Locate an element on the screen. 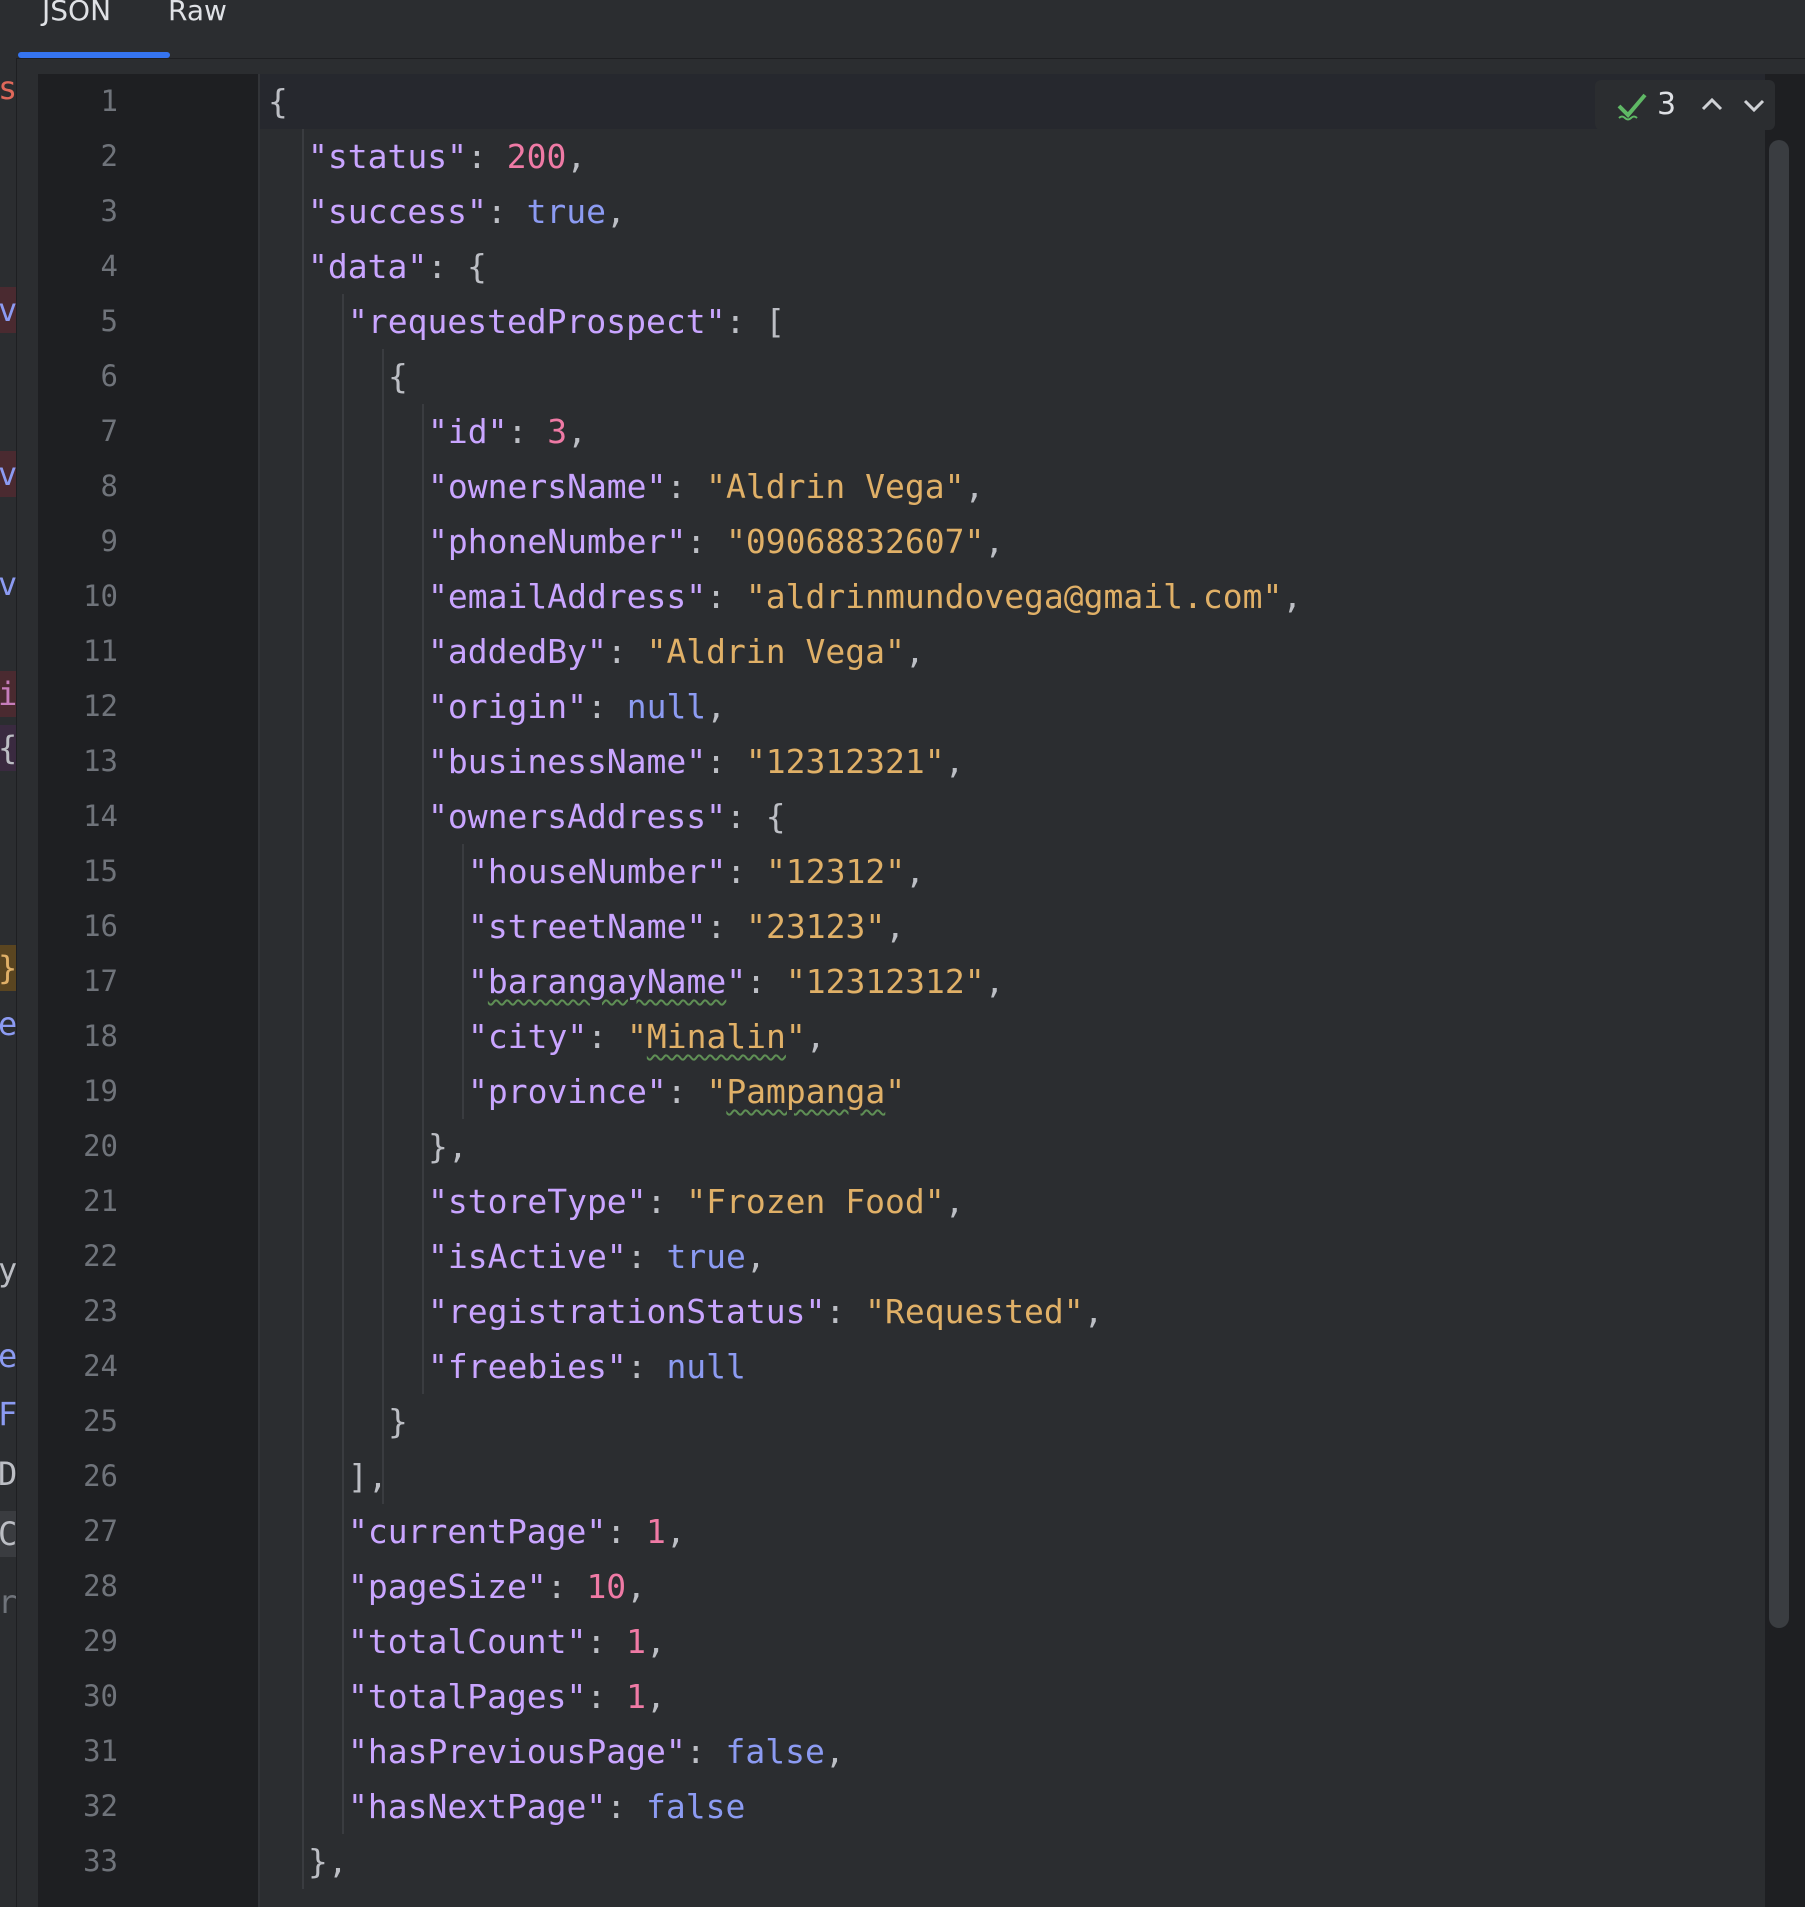  json-value: 10 is located at coordinates (606, 1586).